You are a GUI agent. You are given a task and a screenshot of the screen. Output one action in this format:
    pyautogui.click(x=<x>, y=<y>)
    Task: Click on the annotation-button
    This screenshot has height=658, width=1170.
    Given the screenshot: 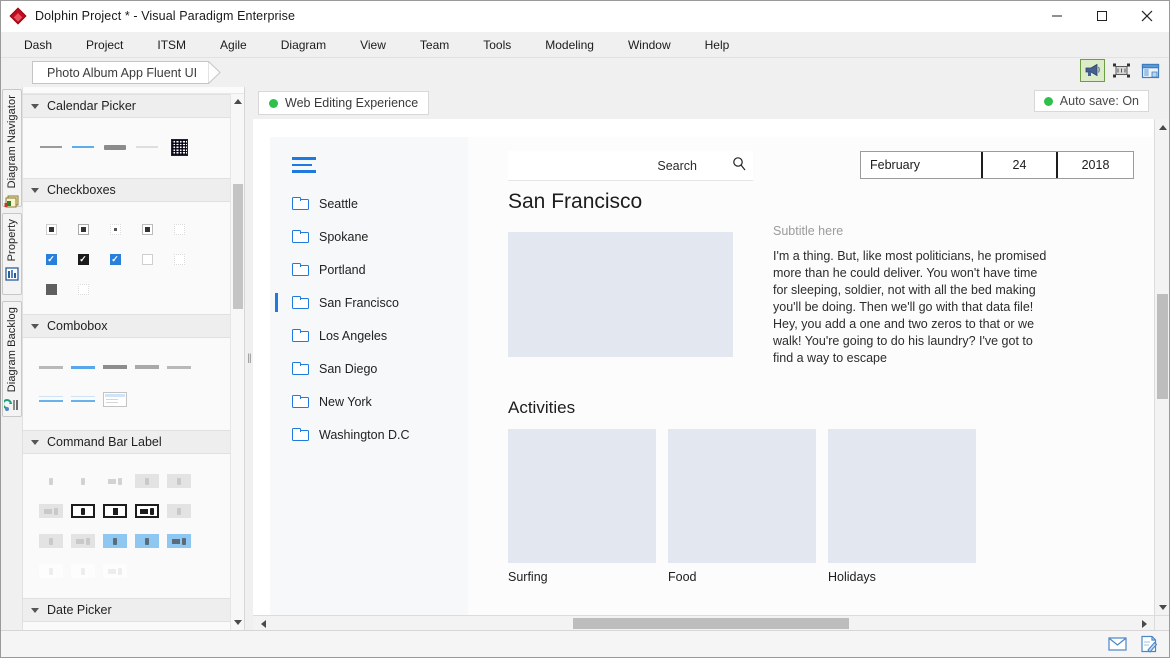 What is the action you would take?
    pyautogui.click(x=1149, y=644)
    